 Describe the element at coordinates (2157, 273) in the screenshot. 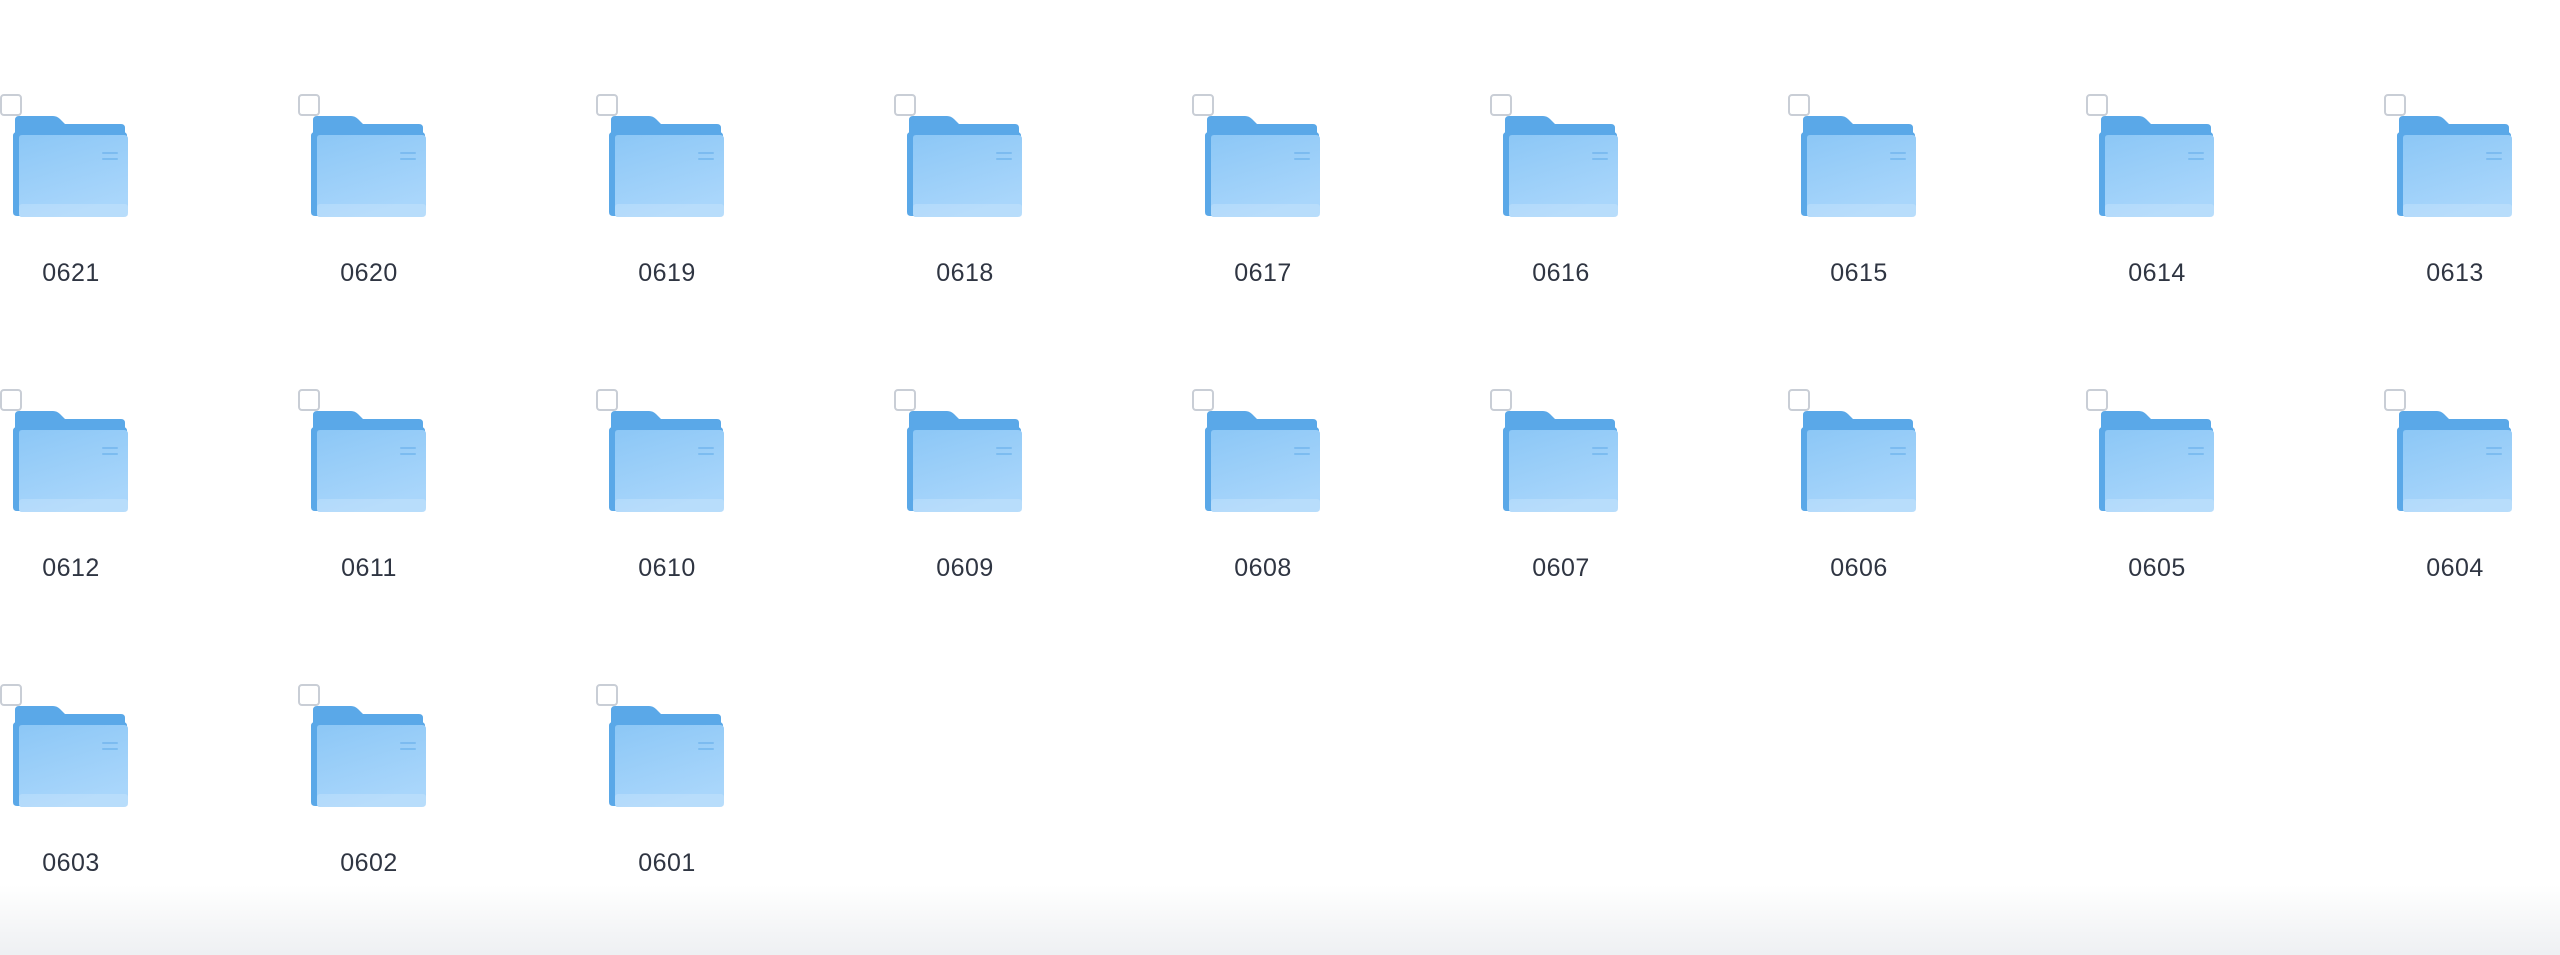

I see `folder-name: 0614` at that location.